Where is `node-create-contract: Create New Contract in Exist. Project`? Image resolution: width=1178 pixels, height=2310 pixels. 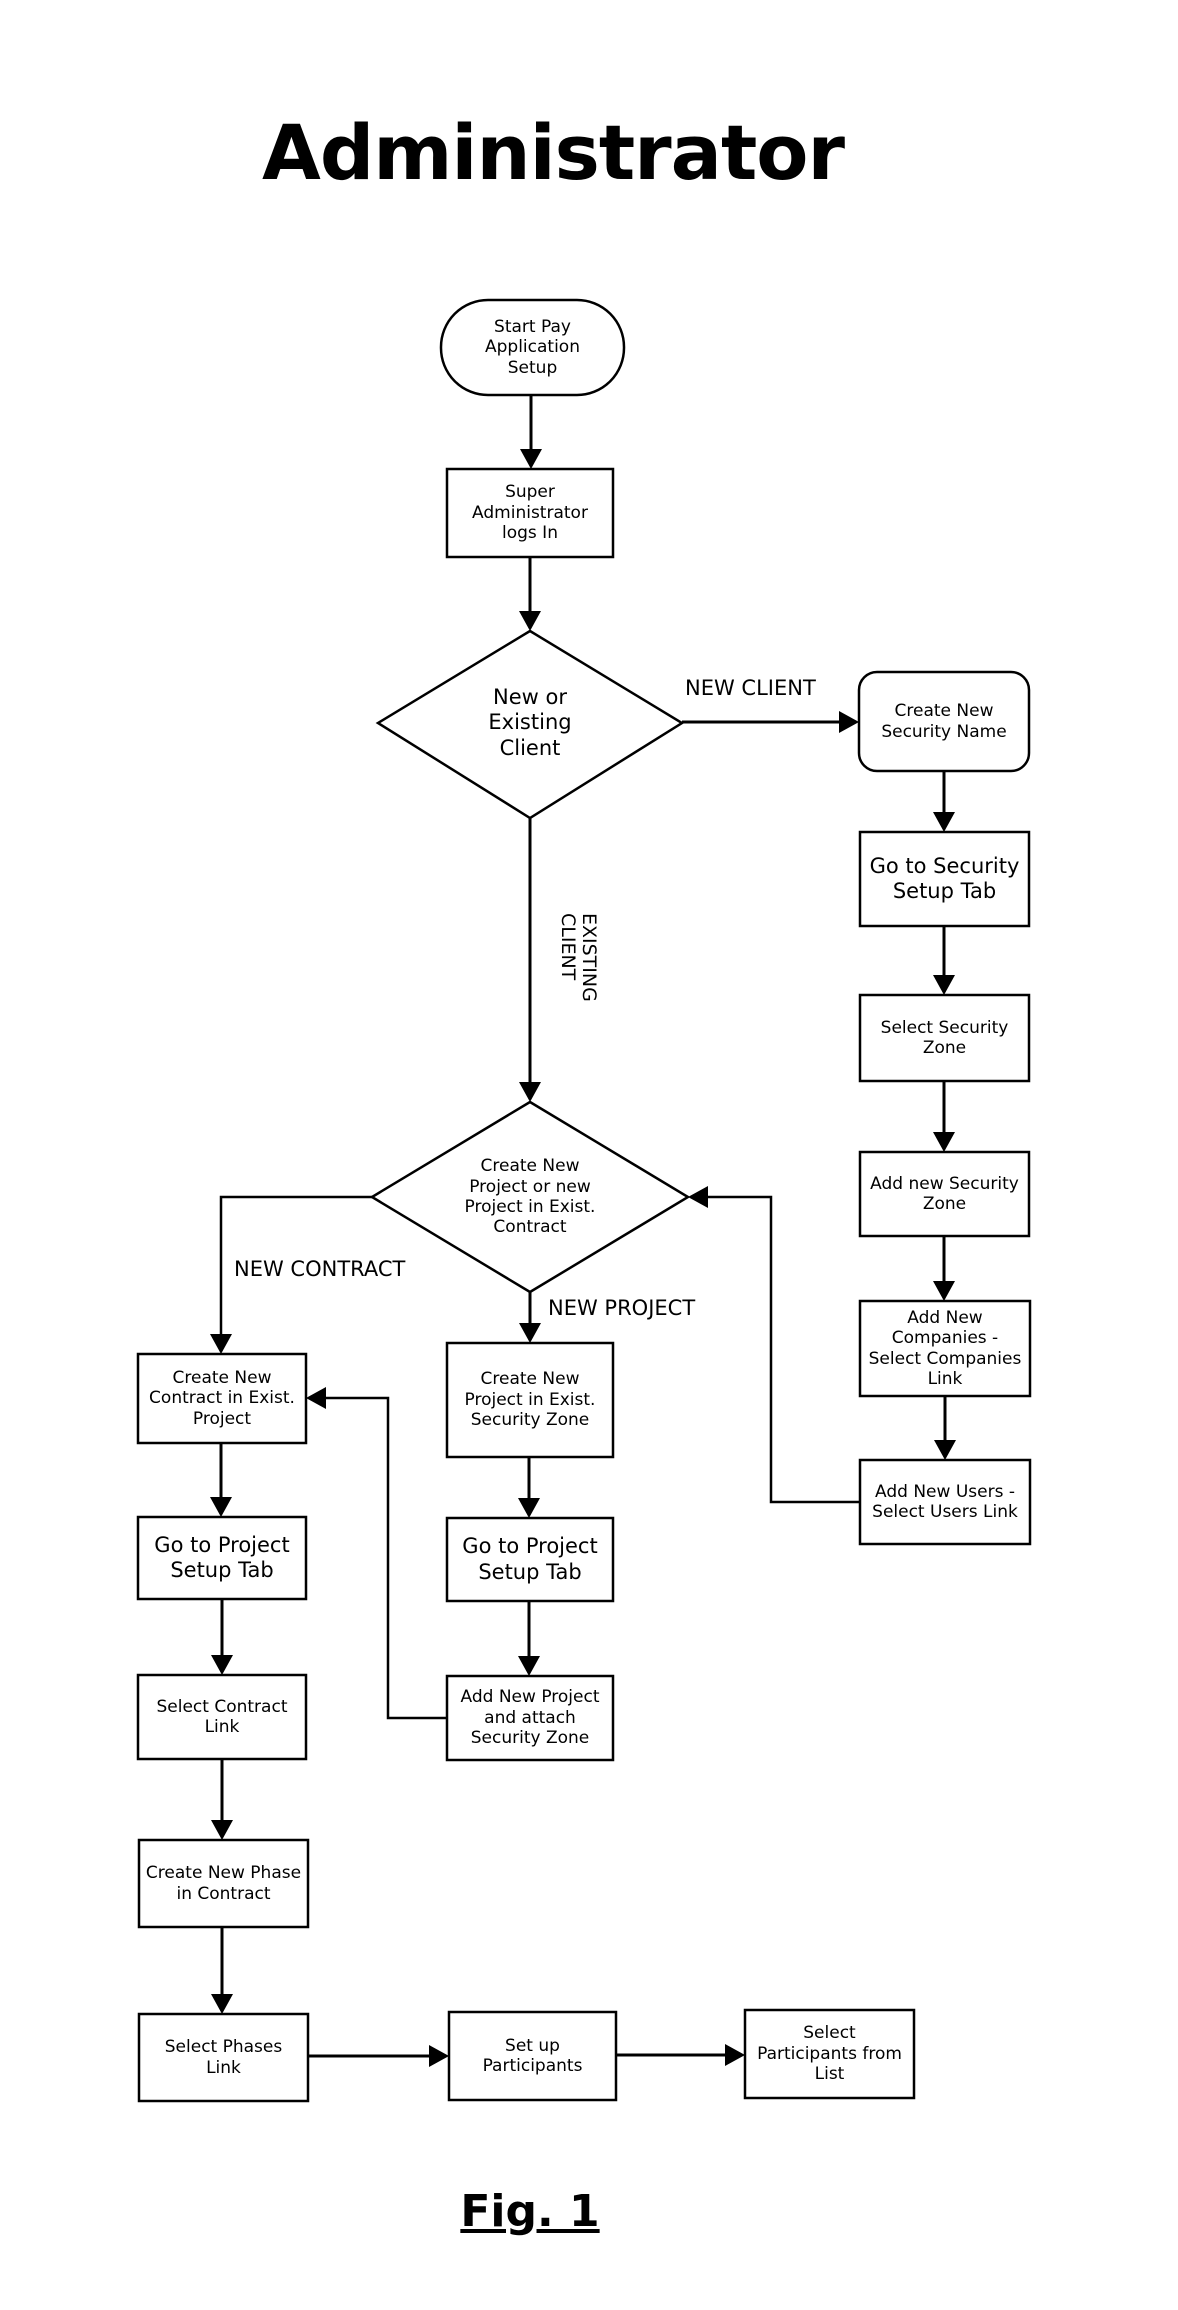
node-create-contract: Create New Contract in Exist. Project is located at coordinates (222, 1398).